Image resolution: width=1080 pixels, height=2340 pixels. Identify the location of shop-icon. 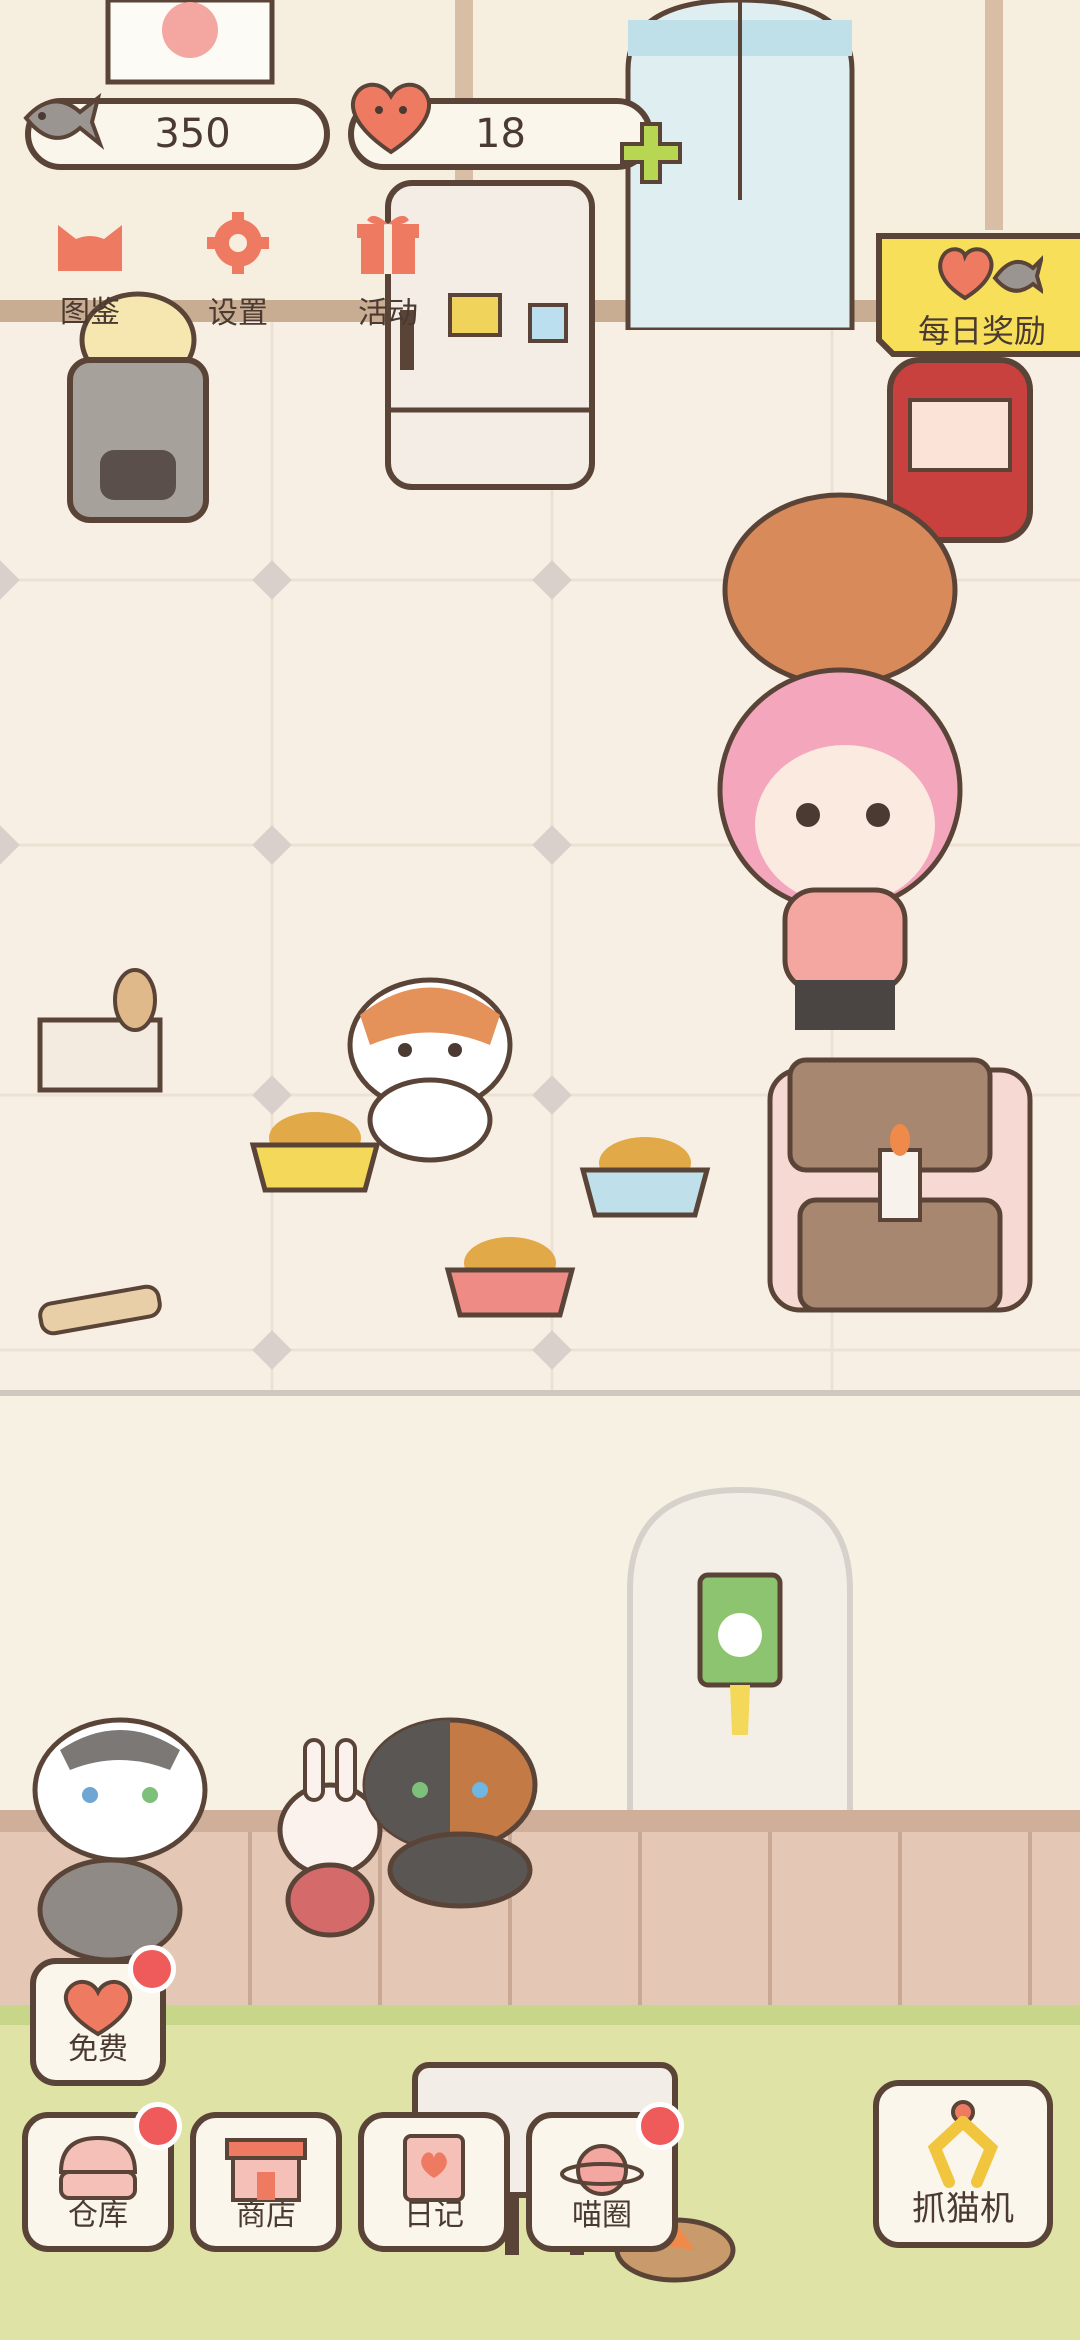
(266, 2170).